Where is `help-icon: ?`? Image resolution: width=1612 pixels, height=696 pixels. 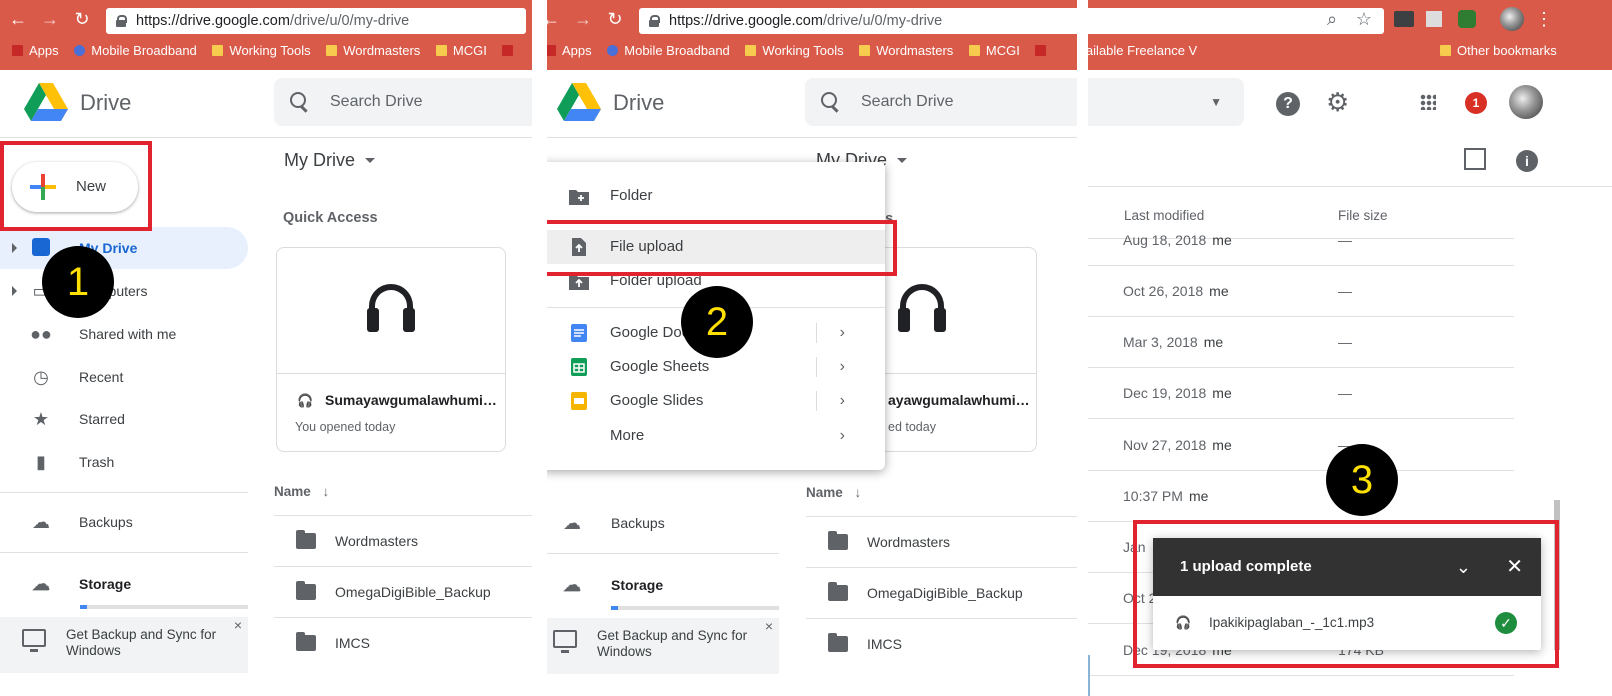
help-icon: ? is located at coordinates (1288, 104).